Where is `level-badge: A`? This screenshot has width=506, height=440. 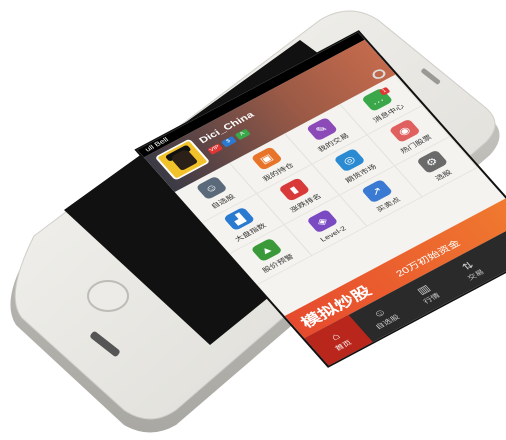 level-badge: A is located at coordinates (242, 134).